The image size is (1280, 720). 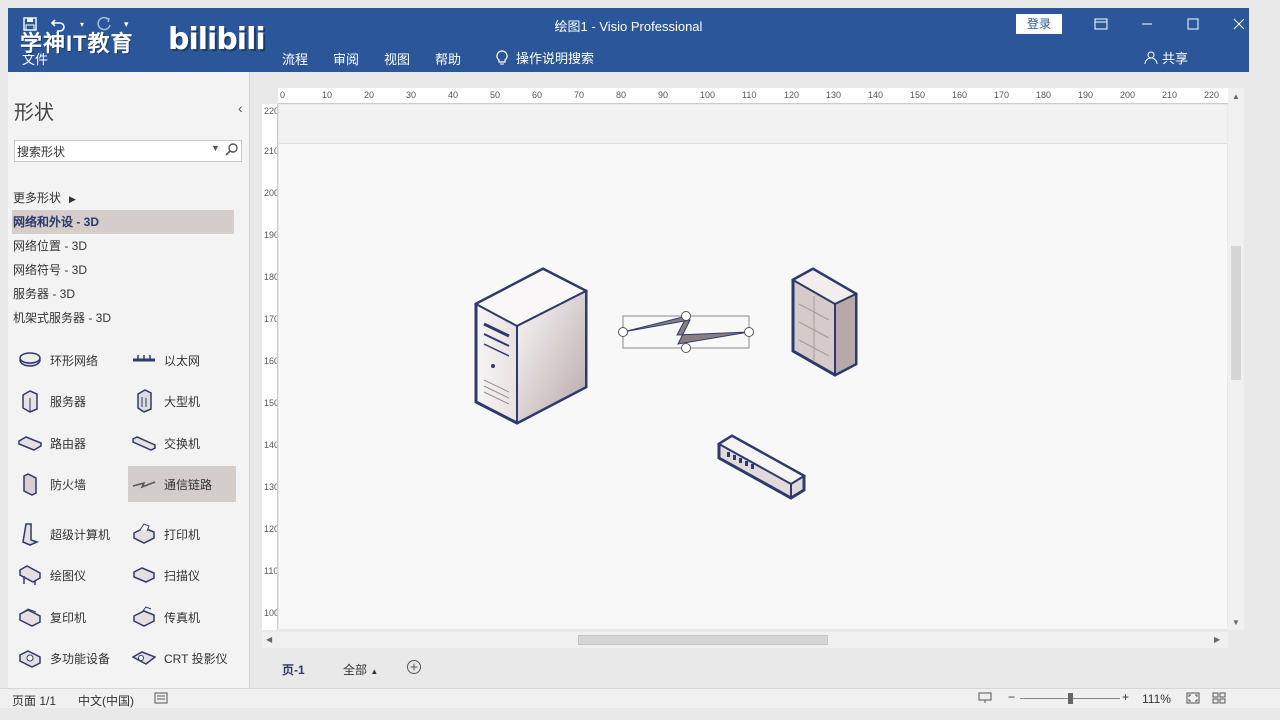 I want to click on search-icon, so click(x=232, y=150).